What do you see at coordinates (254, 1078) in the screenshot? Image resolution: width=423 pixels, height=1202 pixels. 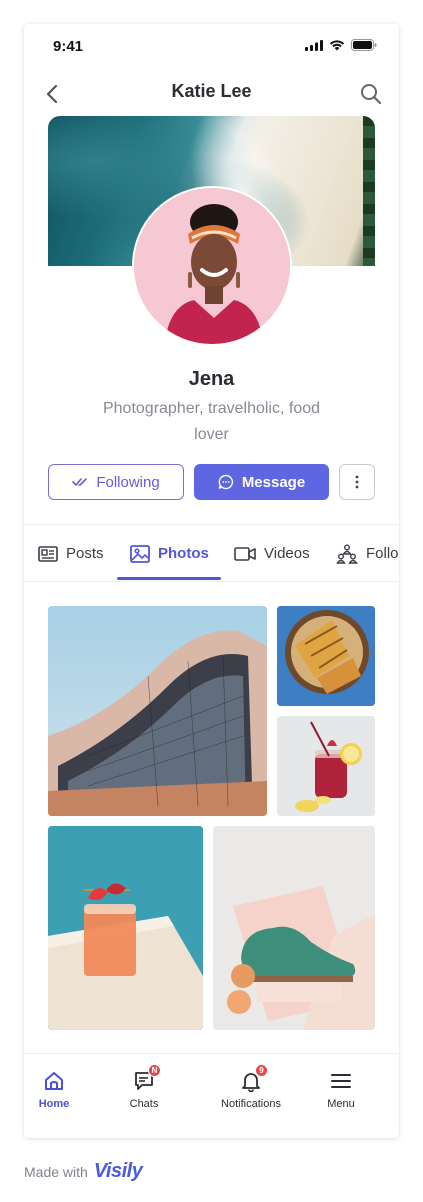 I see `bell-icon: 9` at bounding box center [254, 1078].